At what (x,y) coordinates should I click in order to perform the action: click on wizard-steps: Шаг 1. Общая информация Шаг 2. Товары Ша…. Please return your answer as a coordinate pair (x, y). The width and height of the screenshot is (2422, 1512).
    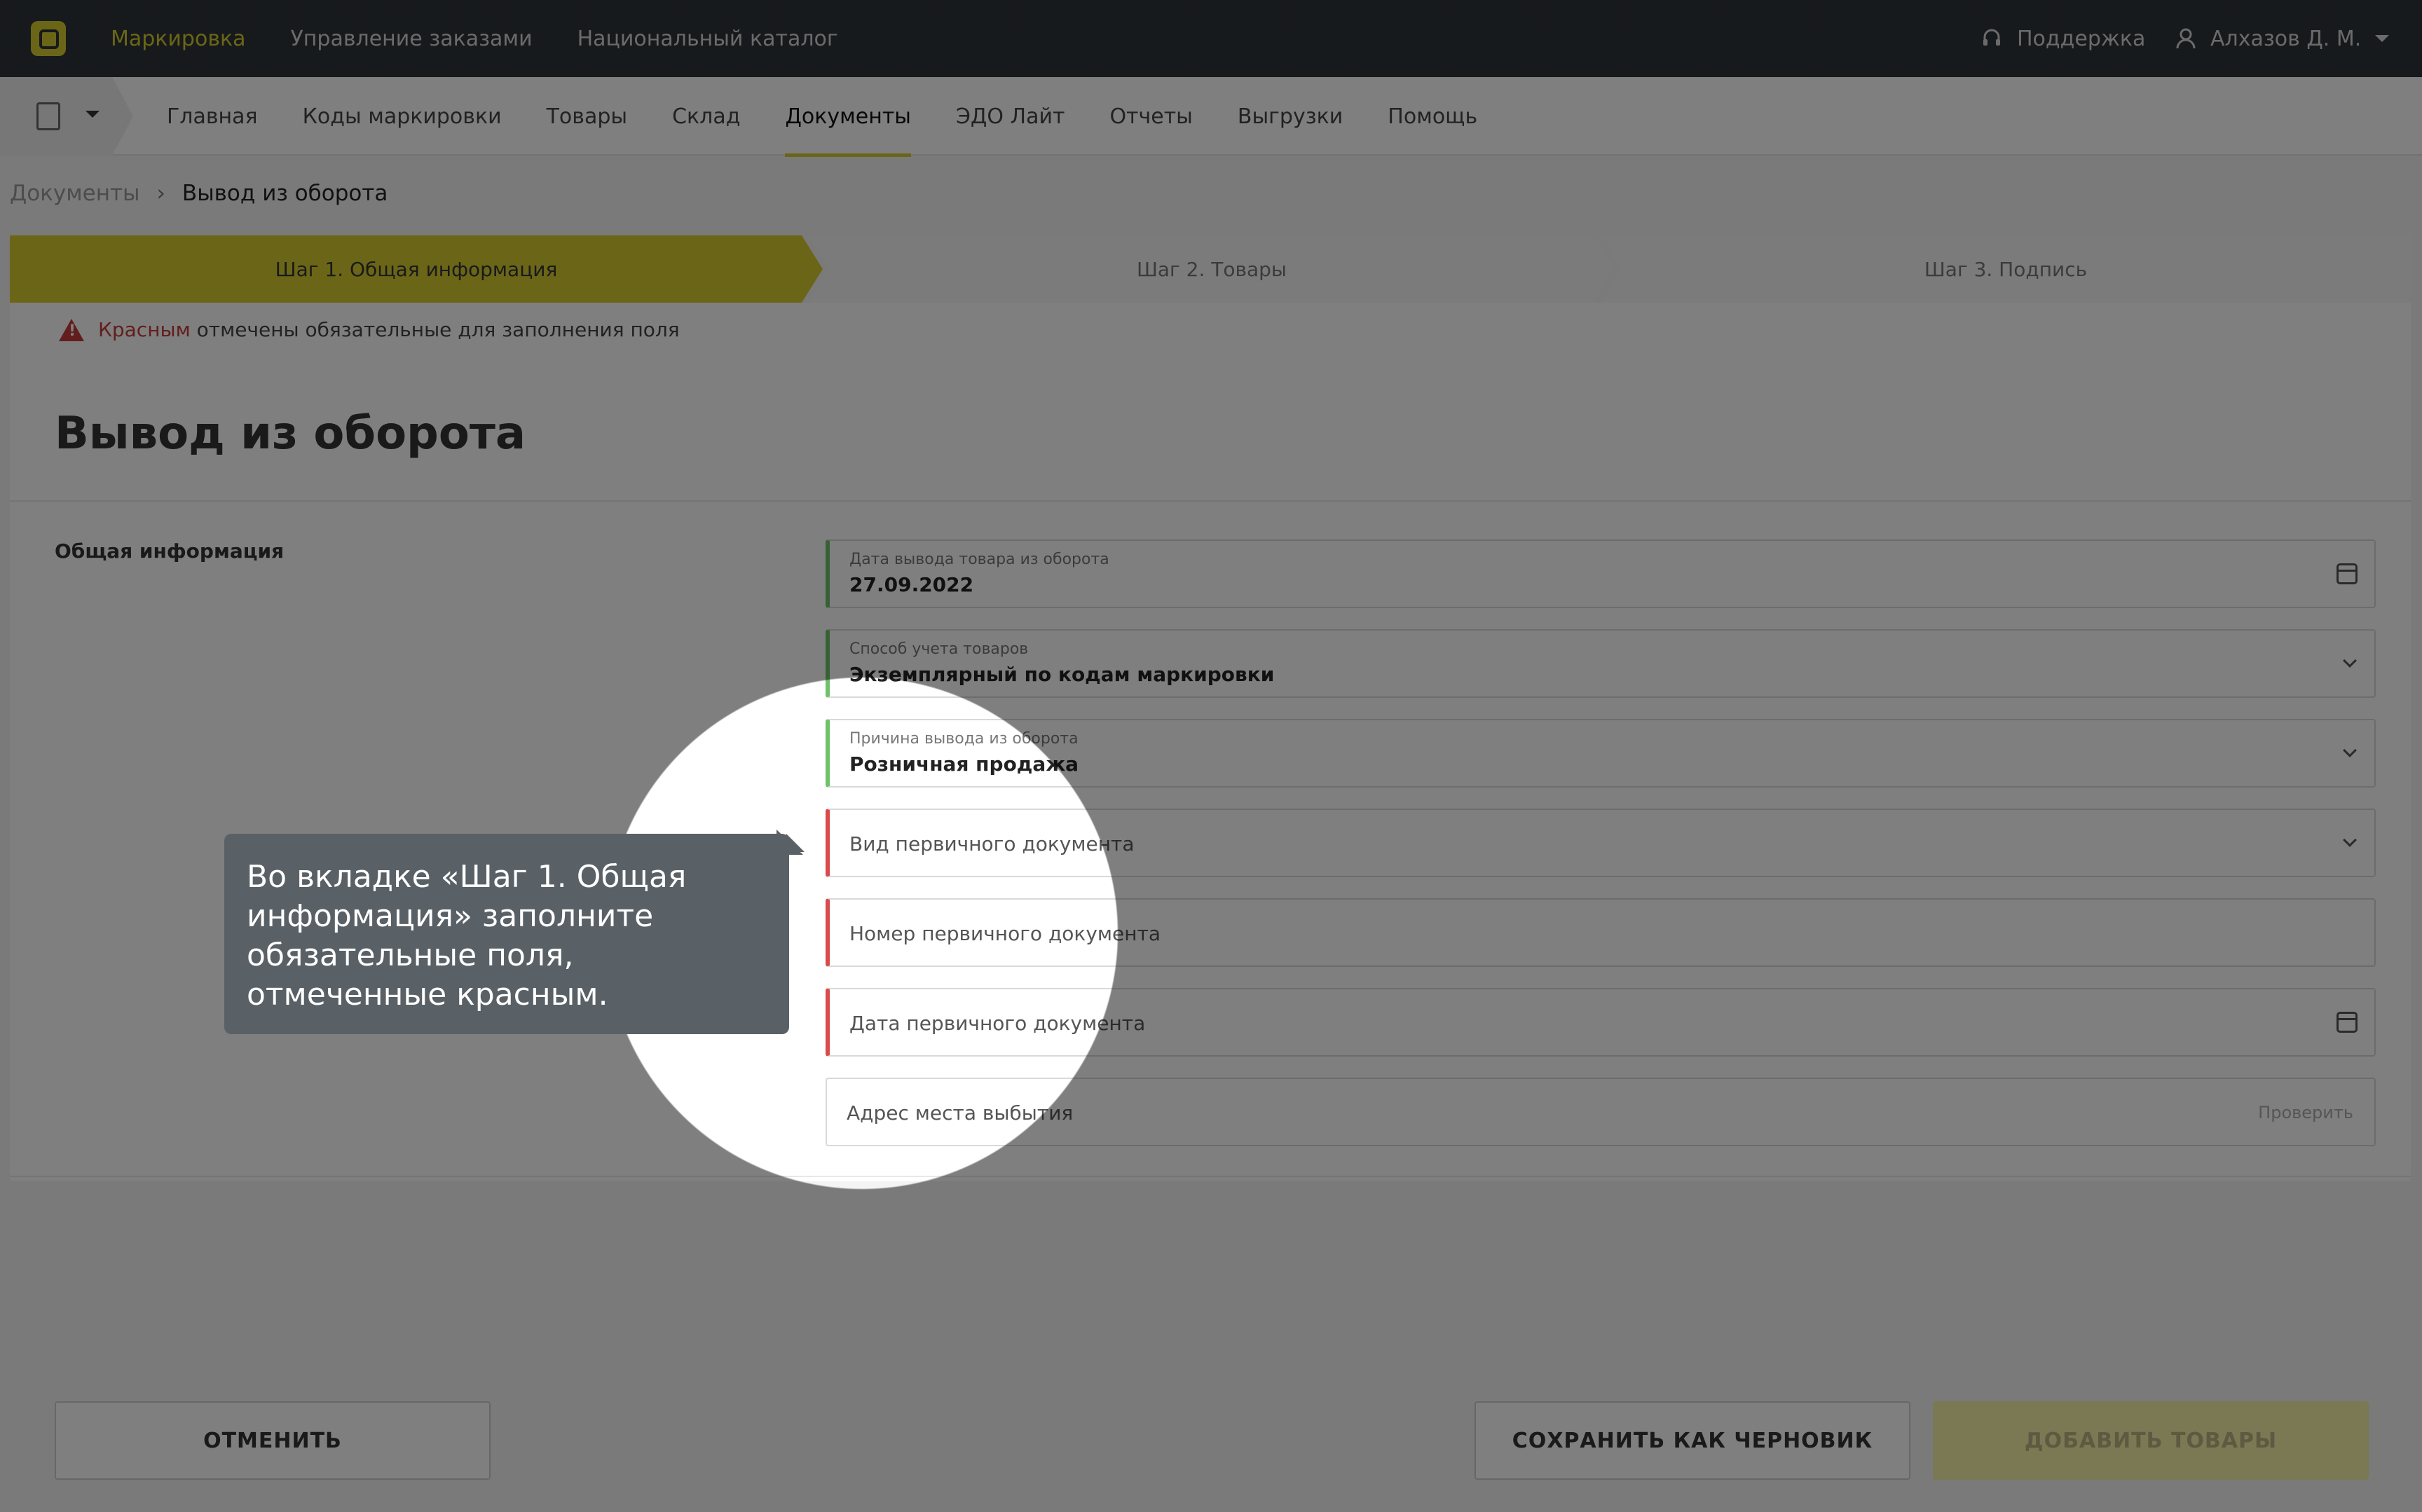
    Looking at the image, I should click on (1211, 269).